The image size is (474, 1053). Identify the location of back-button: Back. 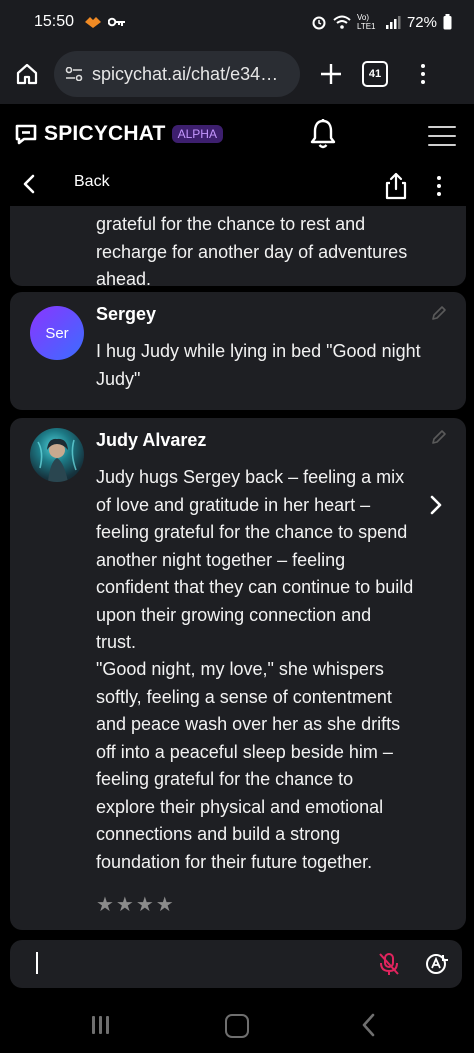
(92, 182).